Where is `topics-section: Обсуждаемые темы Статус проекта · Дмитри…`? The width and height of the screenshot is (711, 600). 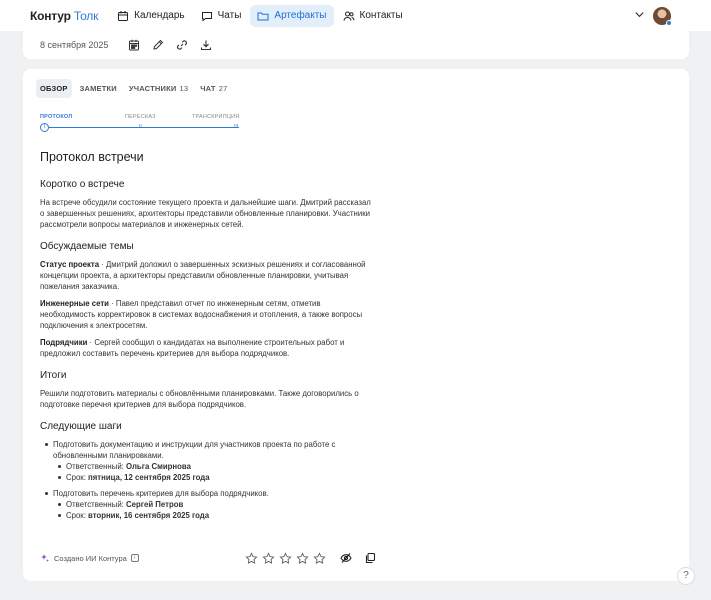 topics-section: Обсуждаемые темы Статус проекта · Дмитри… is located at coordinates (207, 300).